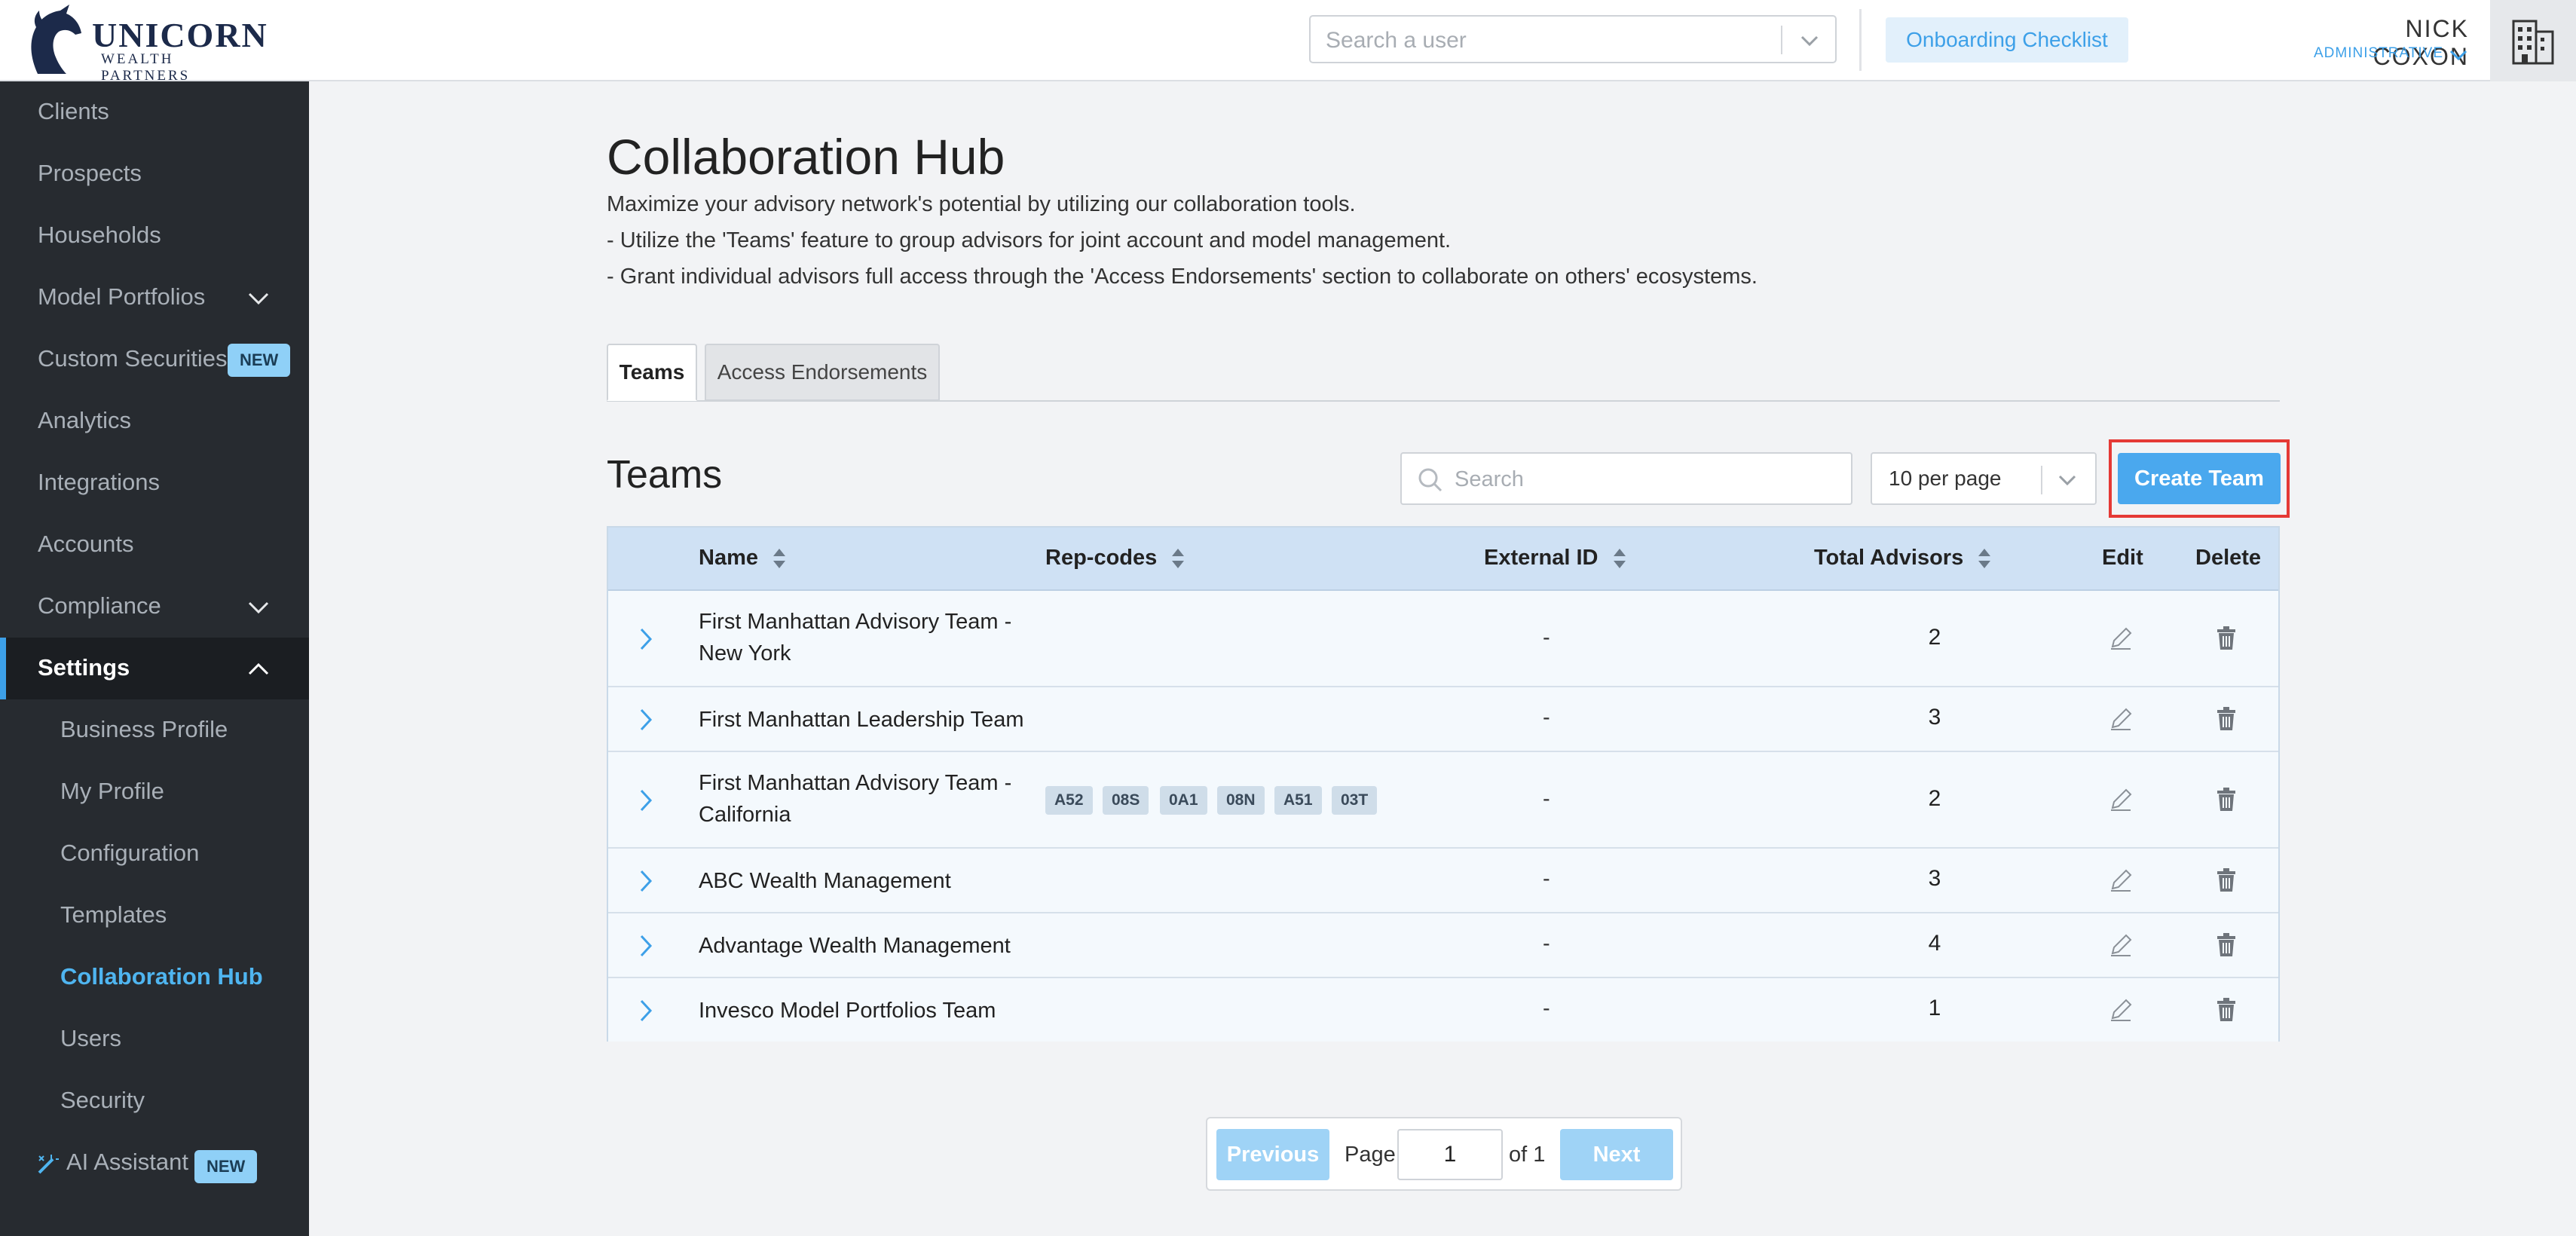  What do you see at coordinates (99, 482) in the screenshot?
I see `sidebar-item-label: Integrations` at bounding box center [99, 482].